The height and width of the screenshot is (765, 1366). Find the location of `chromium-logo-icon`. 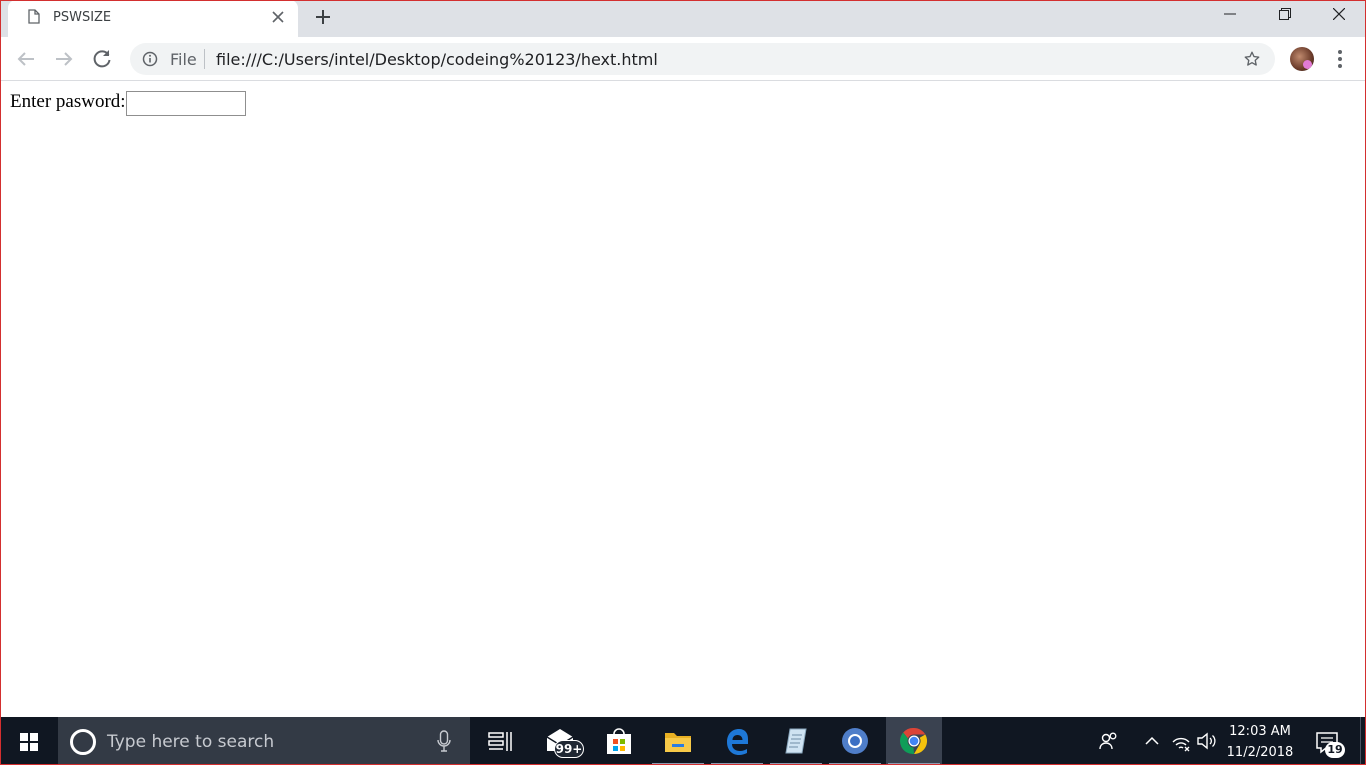

chromium-logo-icon is located at coordinates (855, 741).